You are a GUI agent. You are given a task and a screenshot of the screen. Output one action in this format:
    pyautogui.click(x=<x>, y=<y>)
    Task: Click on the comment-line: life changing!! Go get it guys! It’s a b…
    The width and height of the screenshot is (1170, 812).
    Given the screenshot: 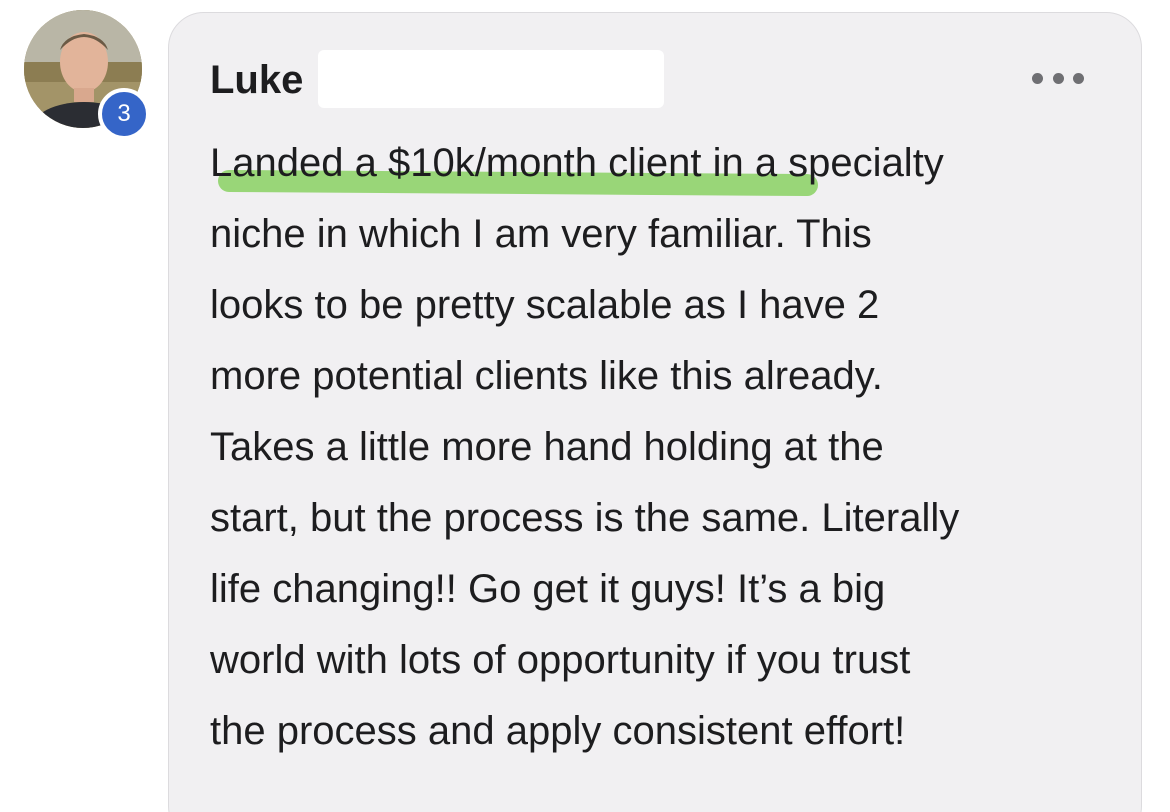 What is the action you would take?
    pyautogui.click(x=548, y=589)
    